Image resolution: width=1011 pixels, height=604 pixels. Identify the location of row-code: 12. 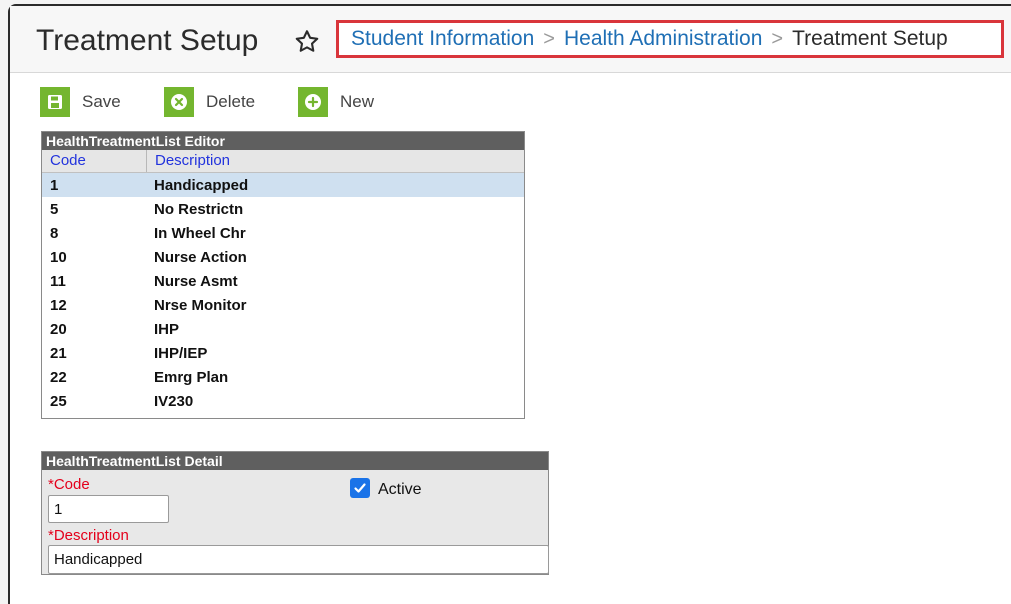
(58, 305).